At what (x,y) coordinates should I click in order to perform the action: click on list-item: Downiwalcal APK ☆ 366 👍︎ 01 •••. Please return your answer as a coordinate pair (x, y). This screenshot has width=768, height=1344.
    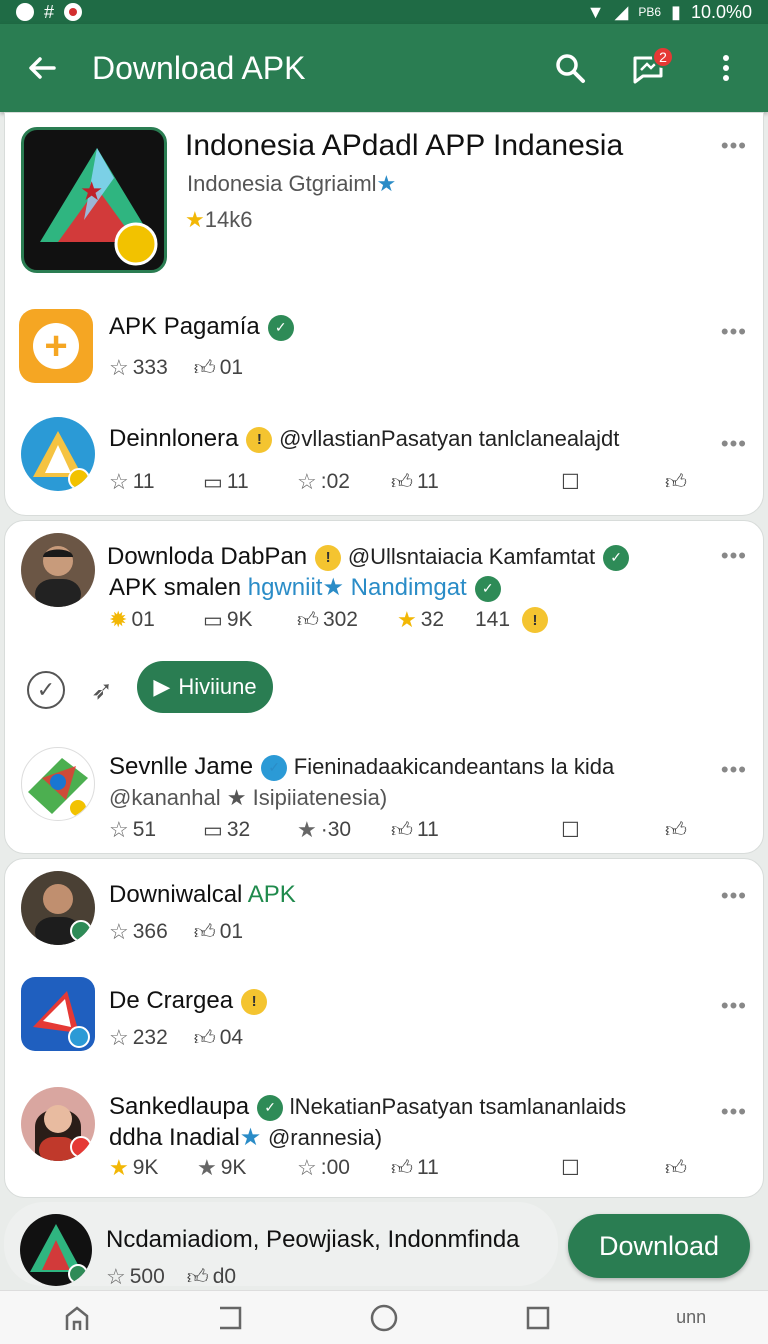
    Looking at the image, I should click on (384, 909).